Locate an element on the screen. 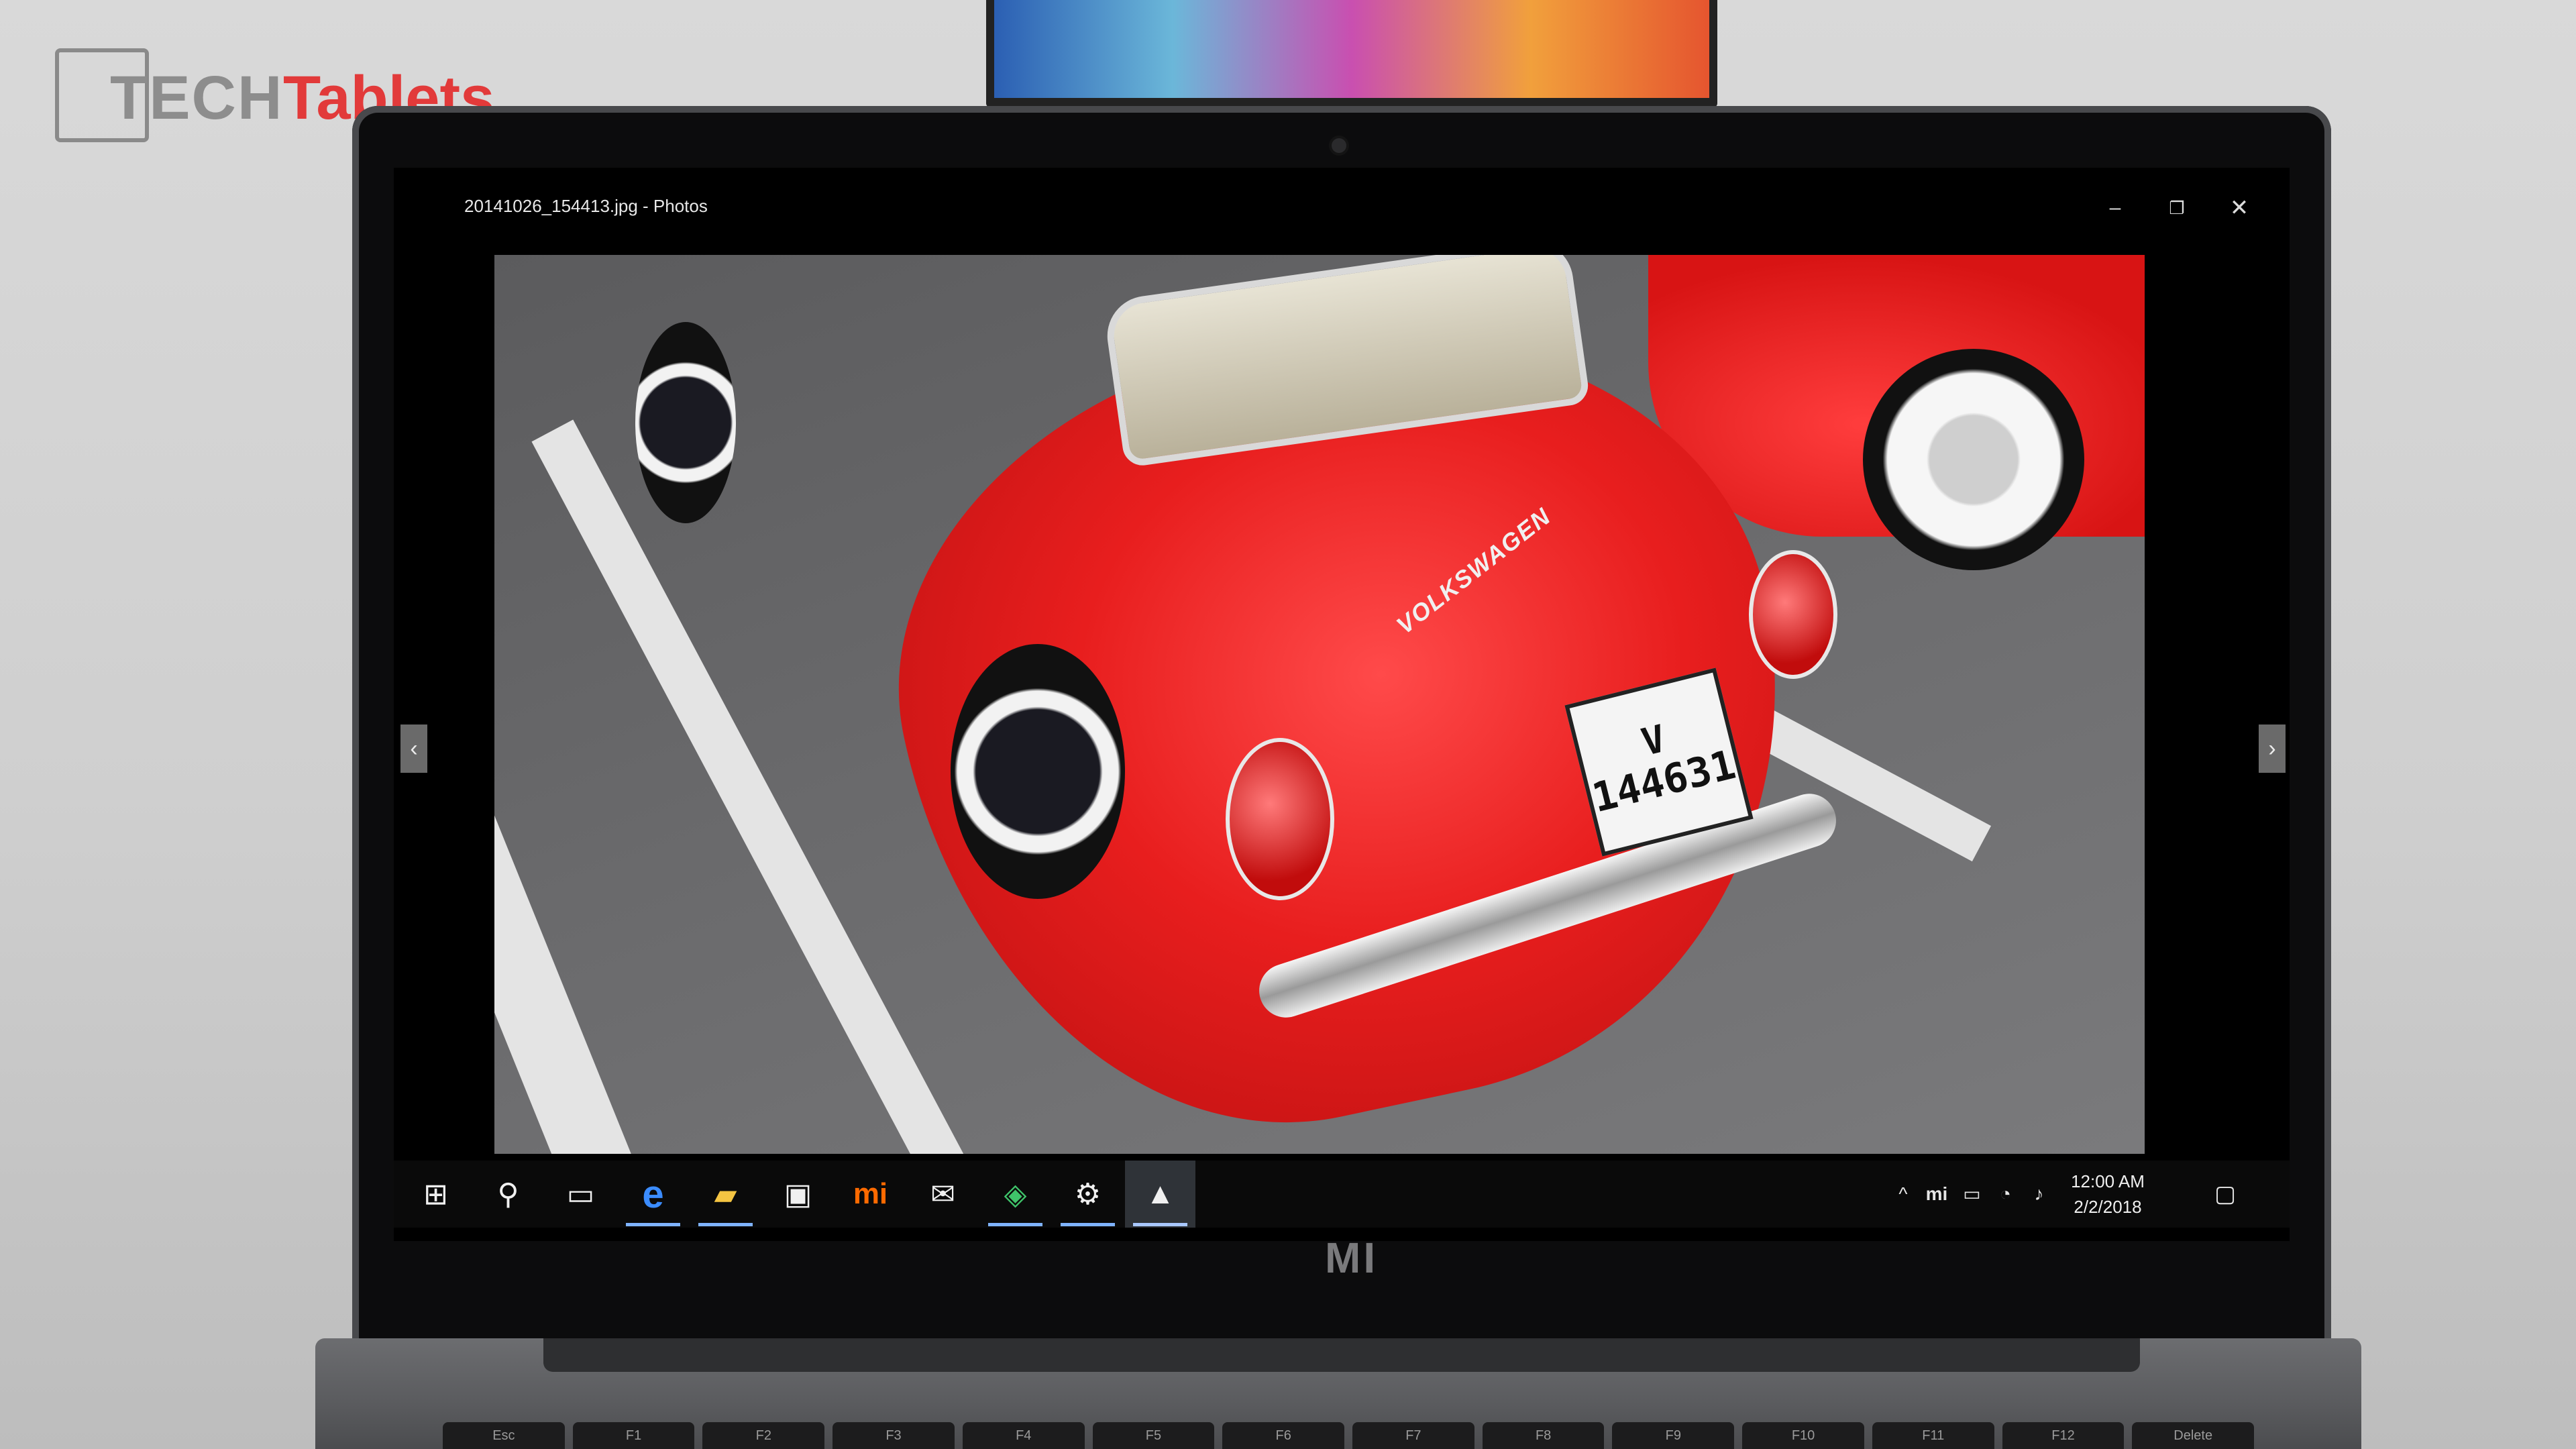  right-taillight is located at coordinates (1793, 614).